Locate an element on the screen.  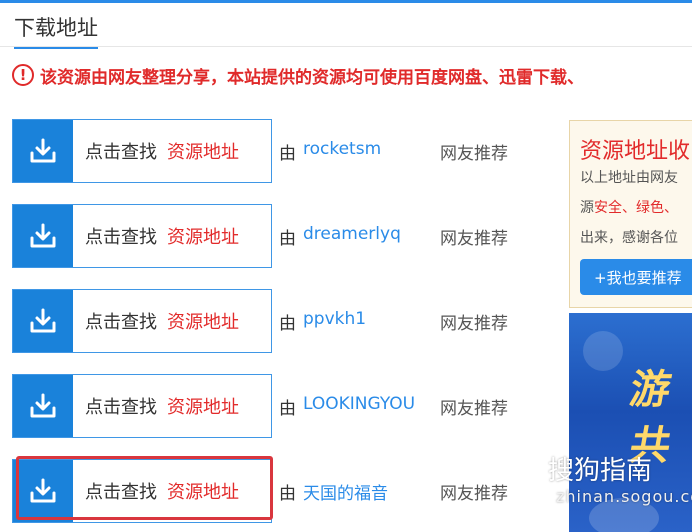
watermark-text: 搜狗指南 is located at coordinates (600, 471).